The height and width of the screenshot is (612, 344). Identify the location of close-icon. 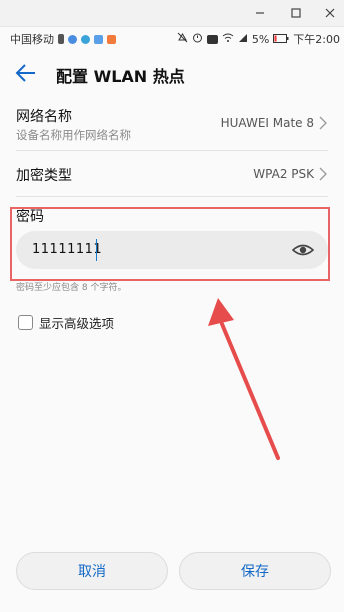
(330, 13).